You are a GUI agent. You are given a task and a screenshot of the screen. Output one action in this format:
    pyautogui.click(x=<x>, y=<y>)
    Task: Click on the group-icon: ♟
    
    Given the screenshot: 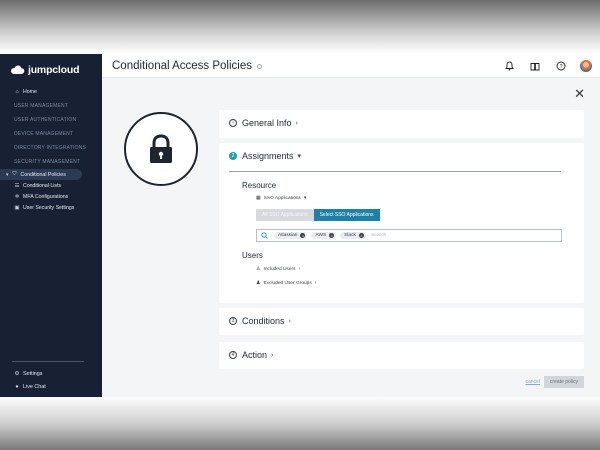 What is the action you would take?
    pyautogui.click(x=258, y=283)
    